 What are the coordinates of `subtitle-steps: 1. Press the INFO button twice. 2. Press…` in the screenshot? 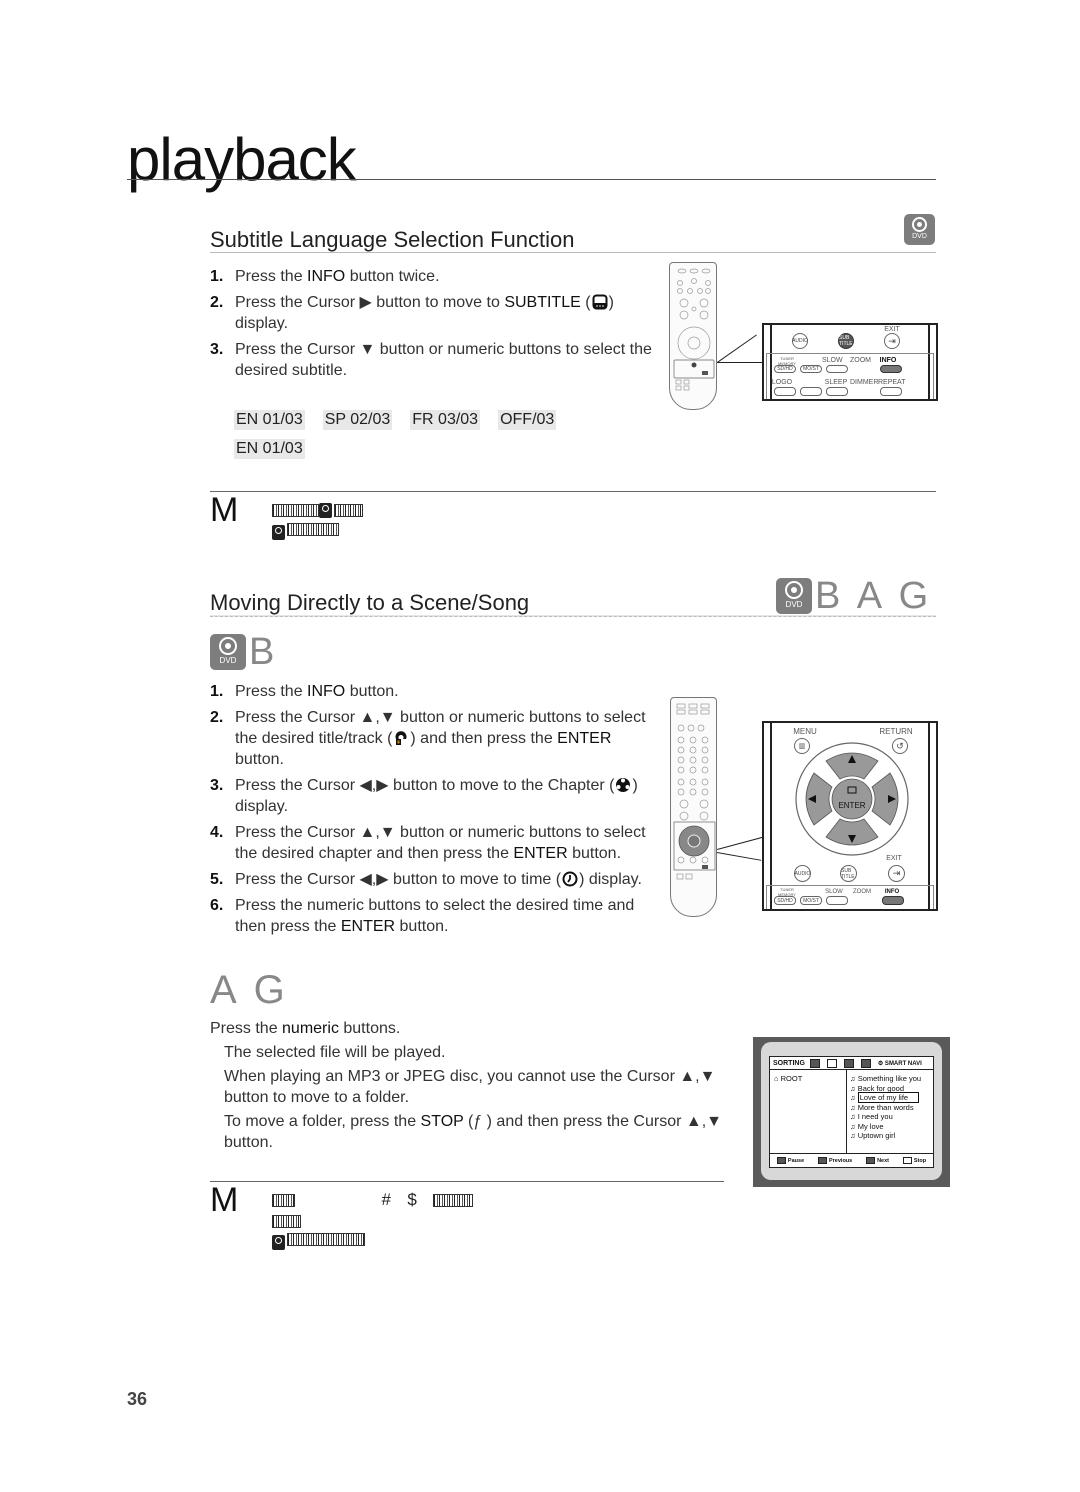 It's located at (432, 326).